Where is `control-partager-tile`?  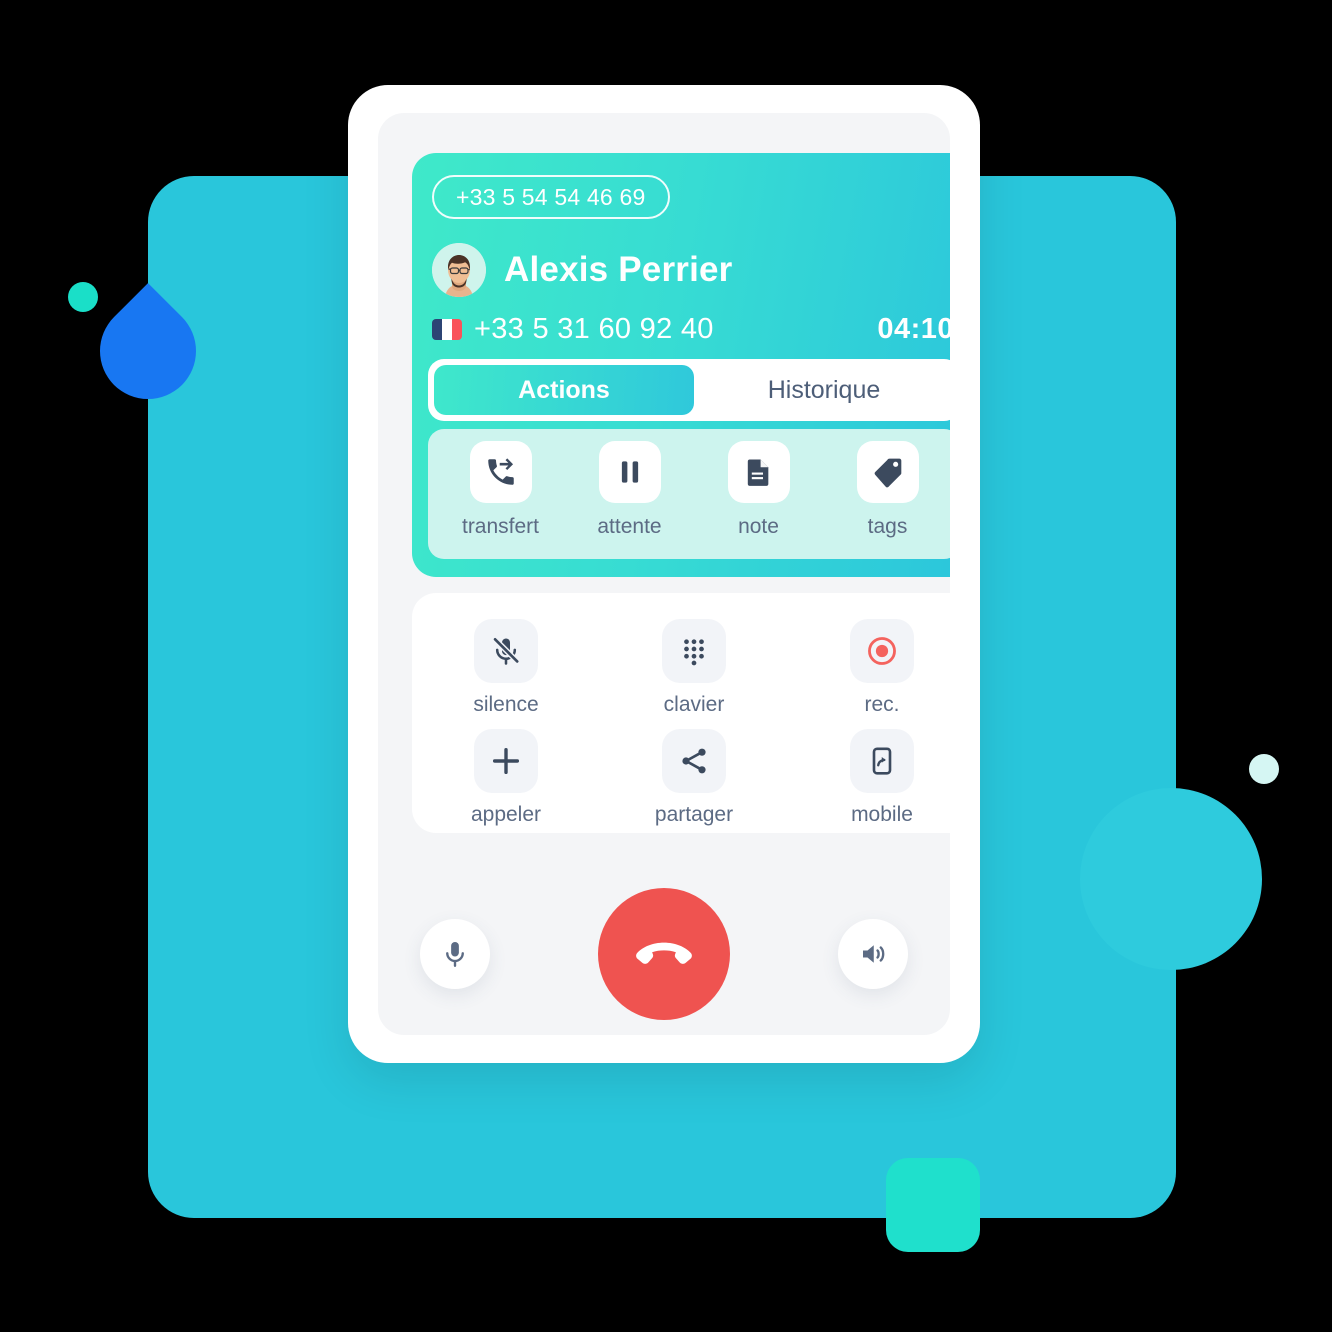
control-partager-tile is located at coordinates (694, 761).